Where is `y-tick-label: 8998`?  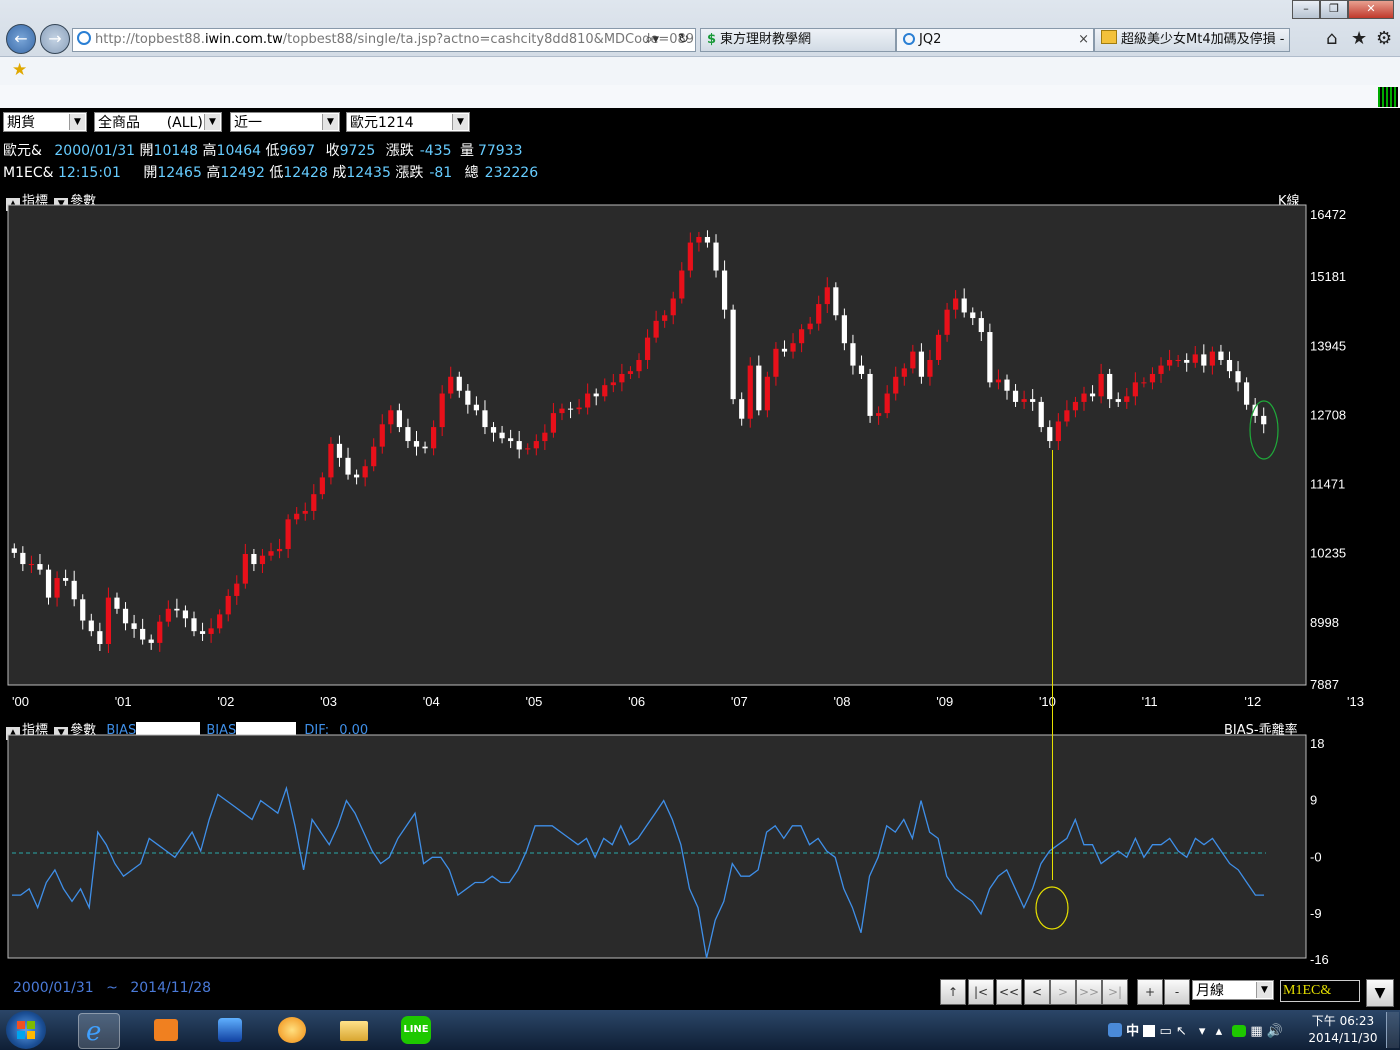
y-tick-label: 8998 is located at coordinates (1324, 622).